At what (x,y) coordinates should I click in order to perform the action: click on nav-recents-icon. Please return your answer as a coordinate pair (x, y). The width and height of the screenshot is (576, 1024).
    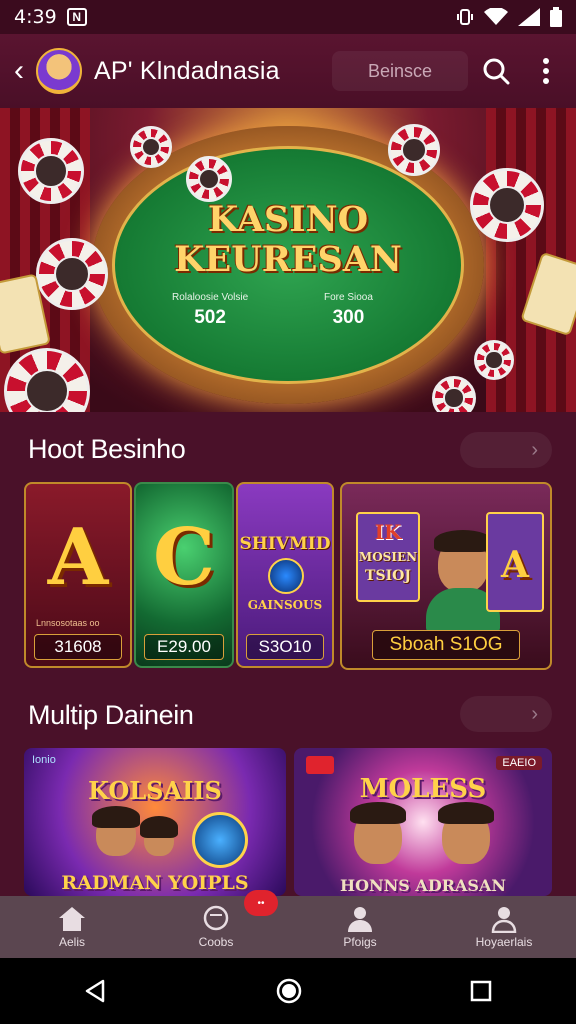
    Looking at the image, I should click on (481, 991).